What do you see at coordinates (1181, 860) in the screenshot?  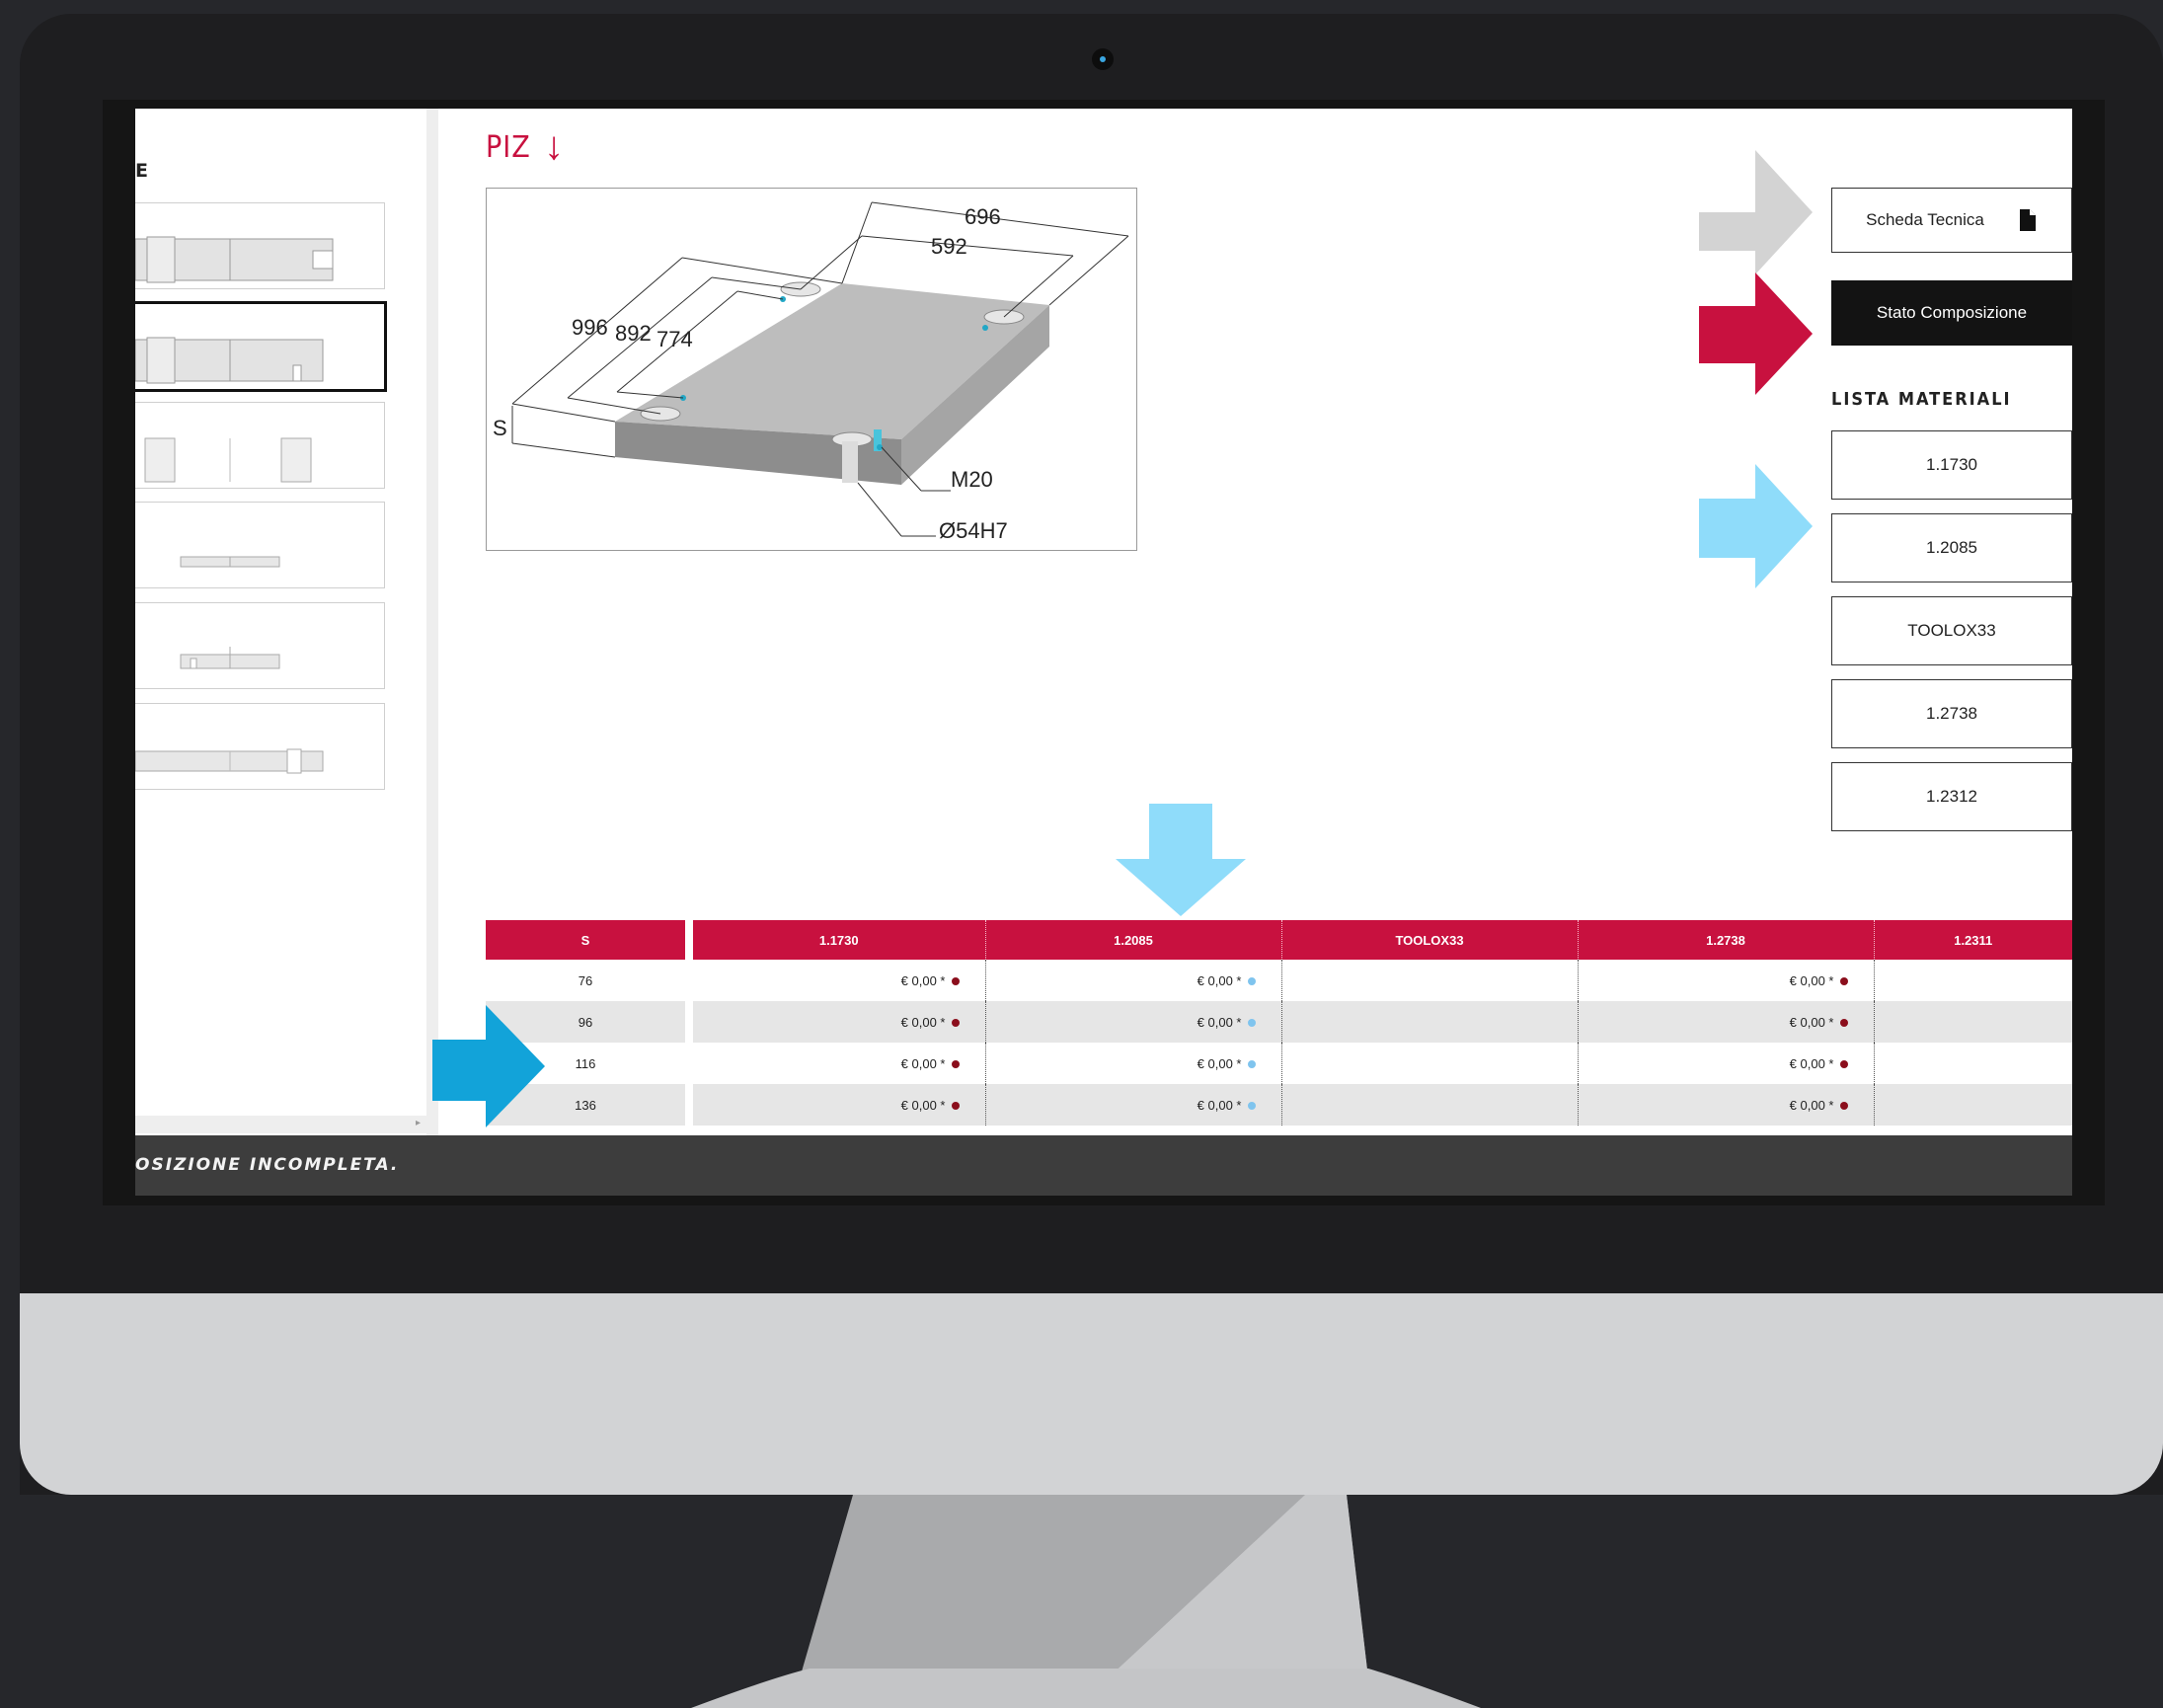 I see `lightblue-arrow-down-icon` at bounding box center [1181, 860].